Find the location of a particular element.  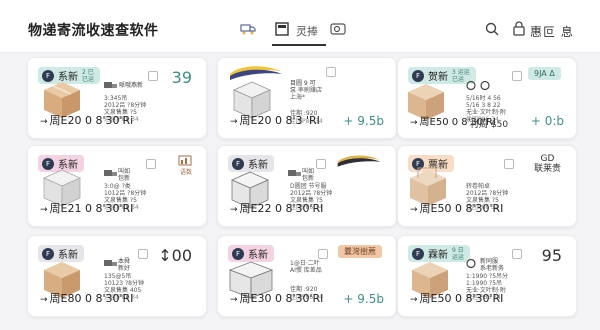

status-label: 新同服 系老新务 is located at coordinates (492, 265).